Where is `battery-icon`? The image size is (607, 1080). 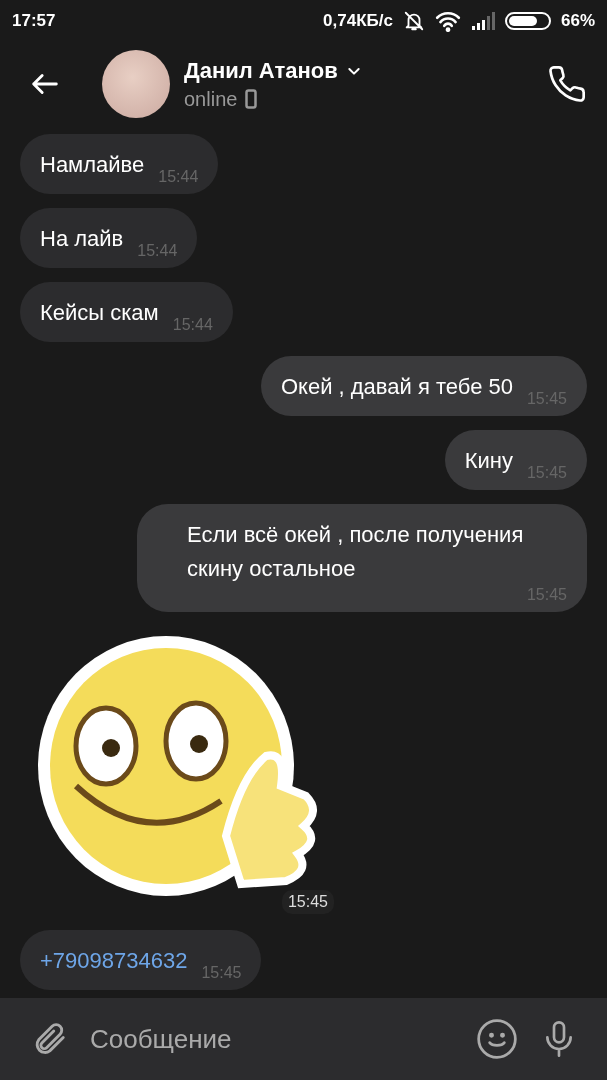 battery-icon is located at coordinates (527, 21).